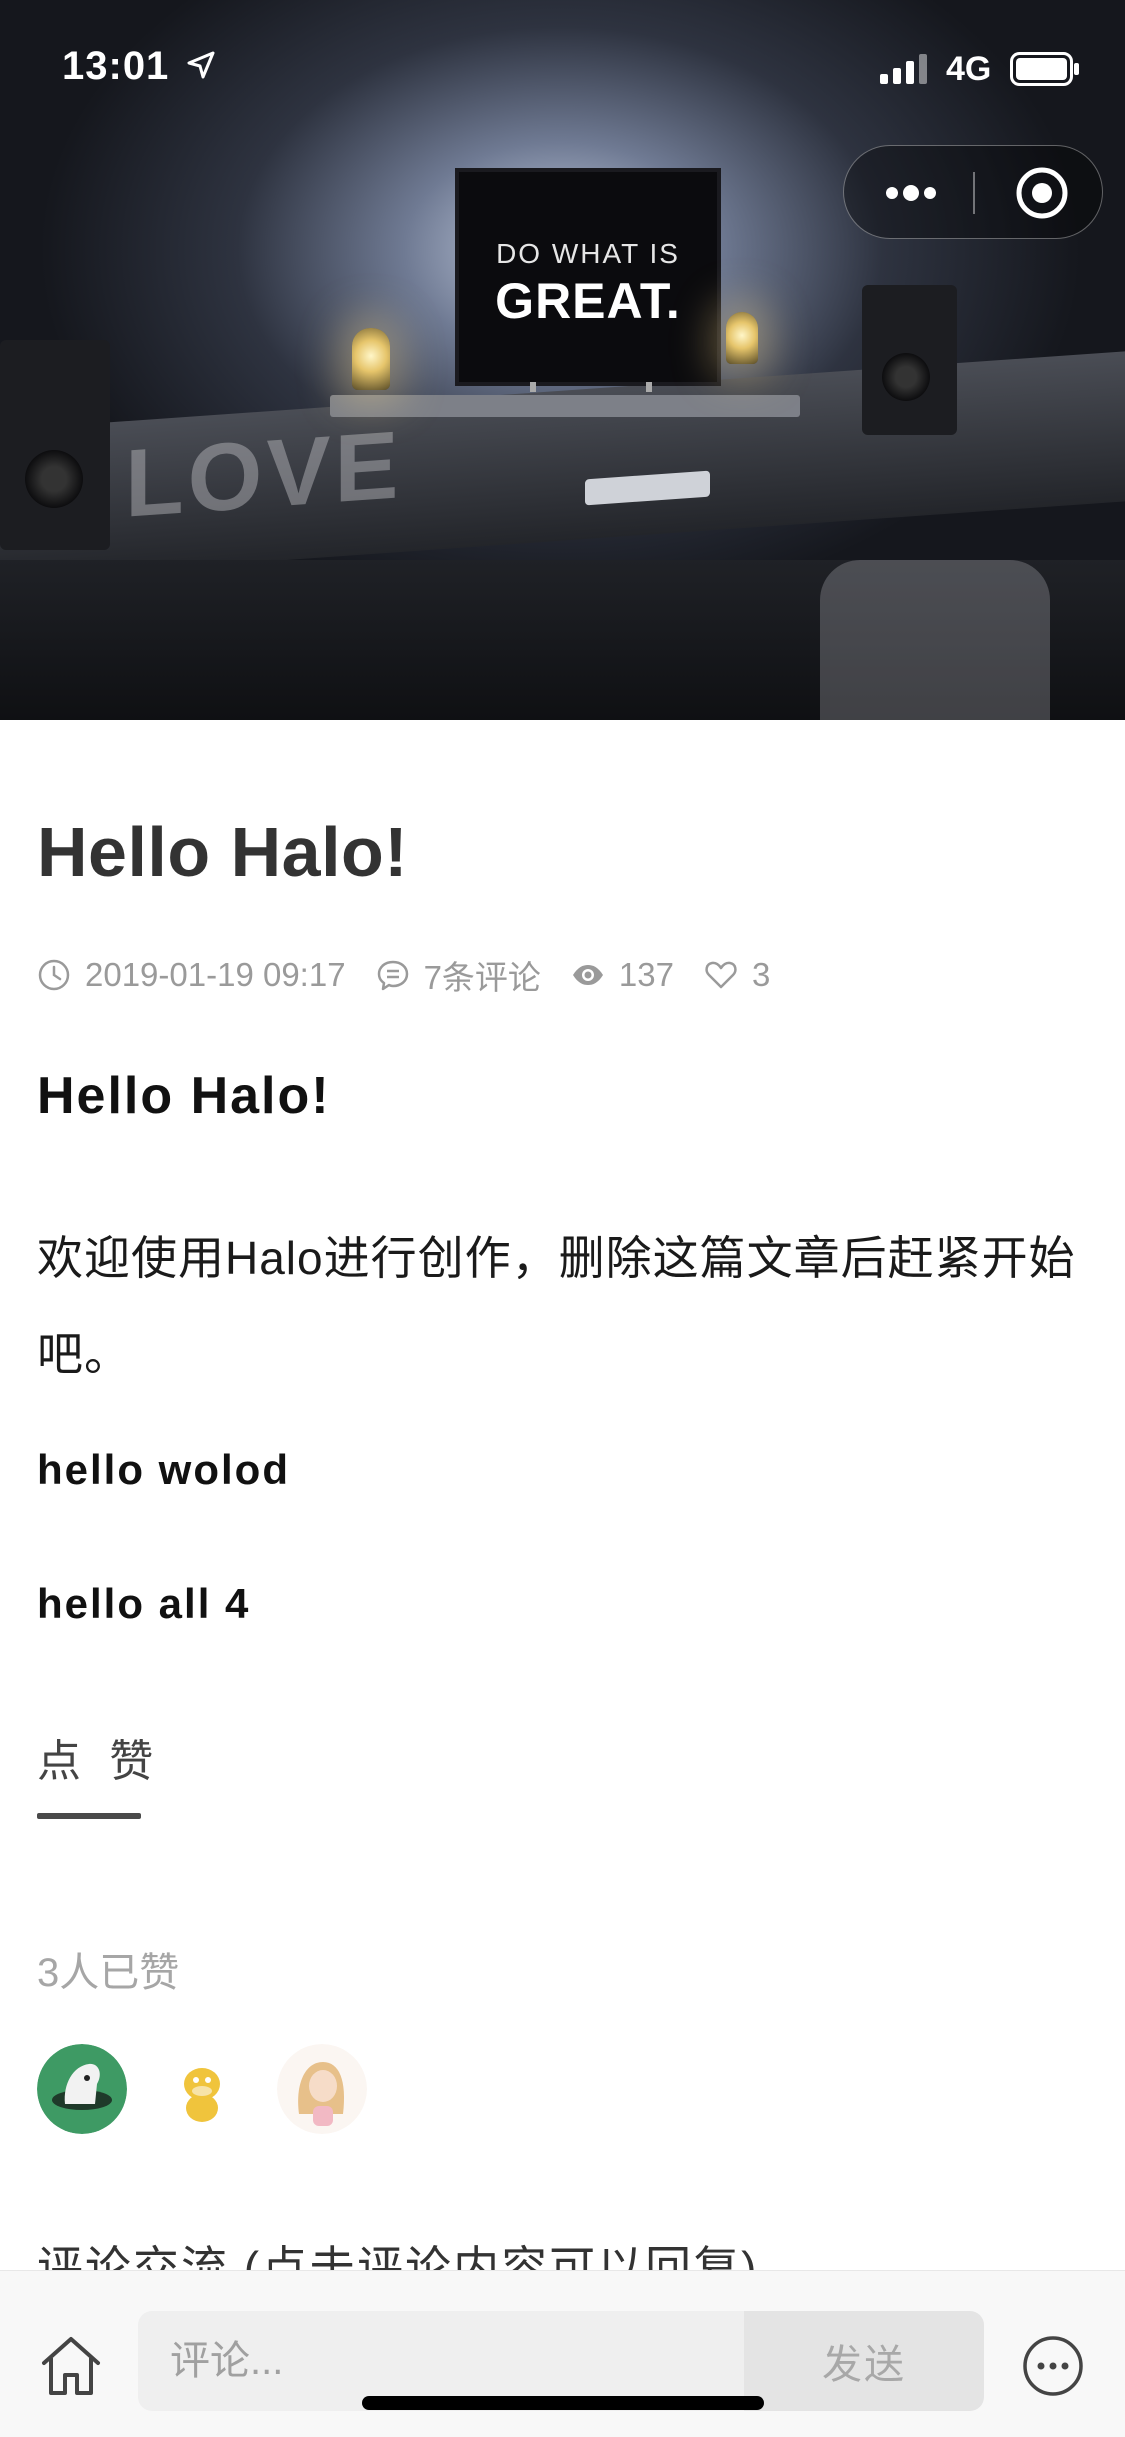 The width and height of the screenshot is (1125, 2437). Describe the element at coordinates (587, 975) in the screenshot. I see `eye-icon` at that location.